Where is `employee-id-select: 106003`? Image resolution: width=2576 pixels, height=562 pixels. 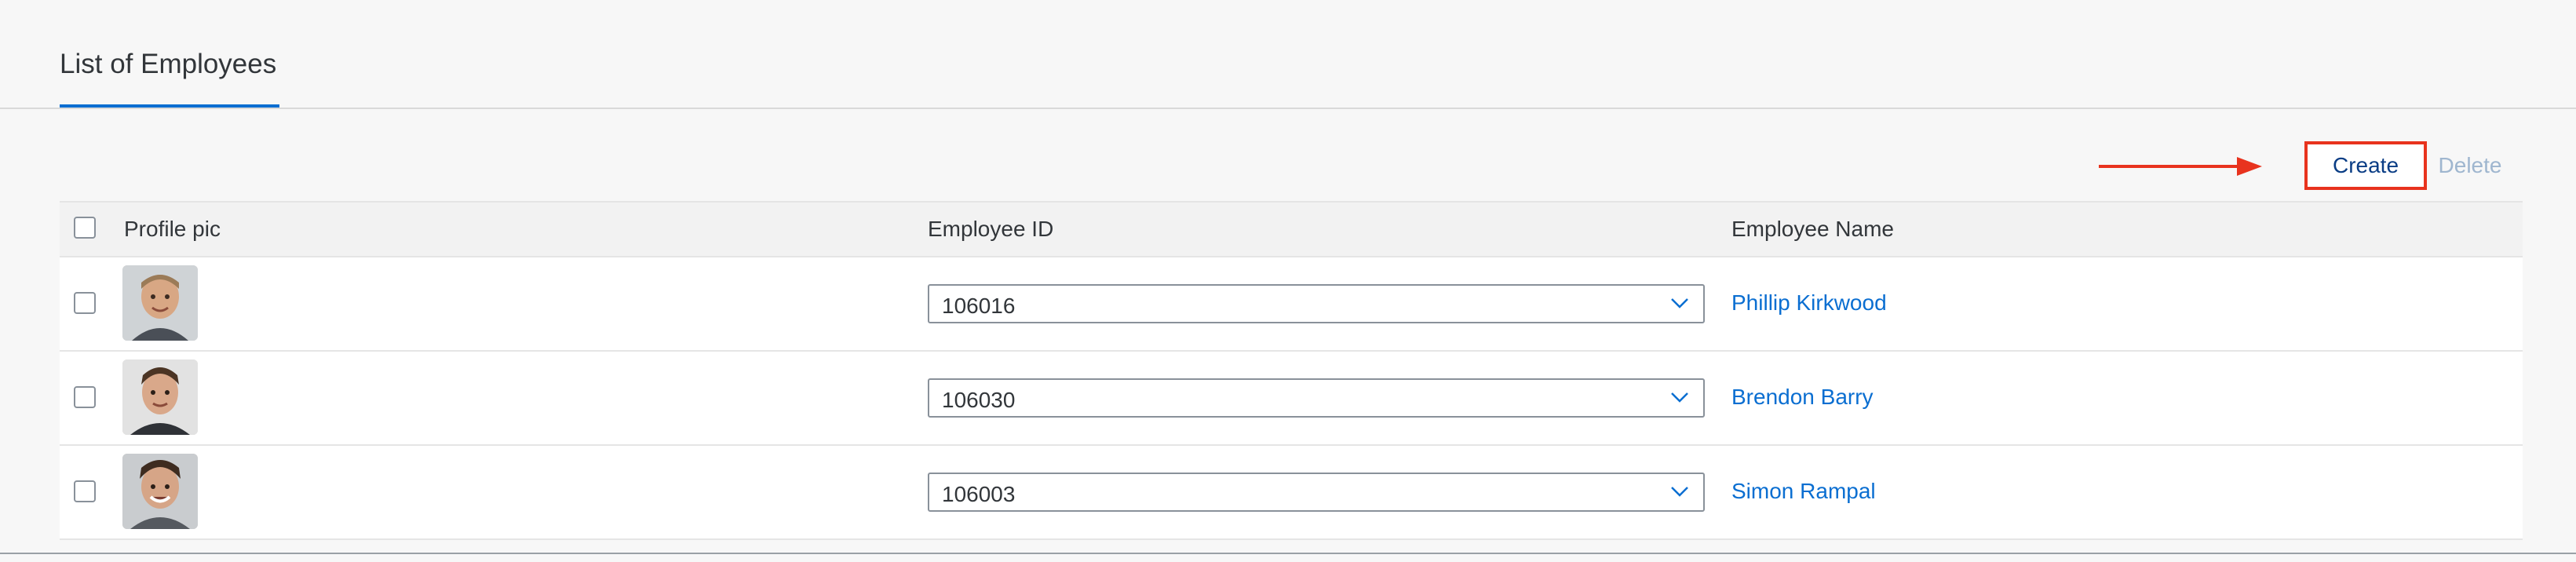 employee-id-select: 106003 is located at coordinates (1316, 492).